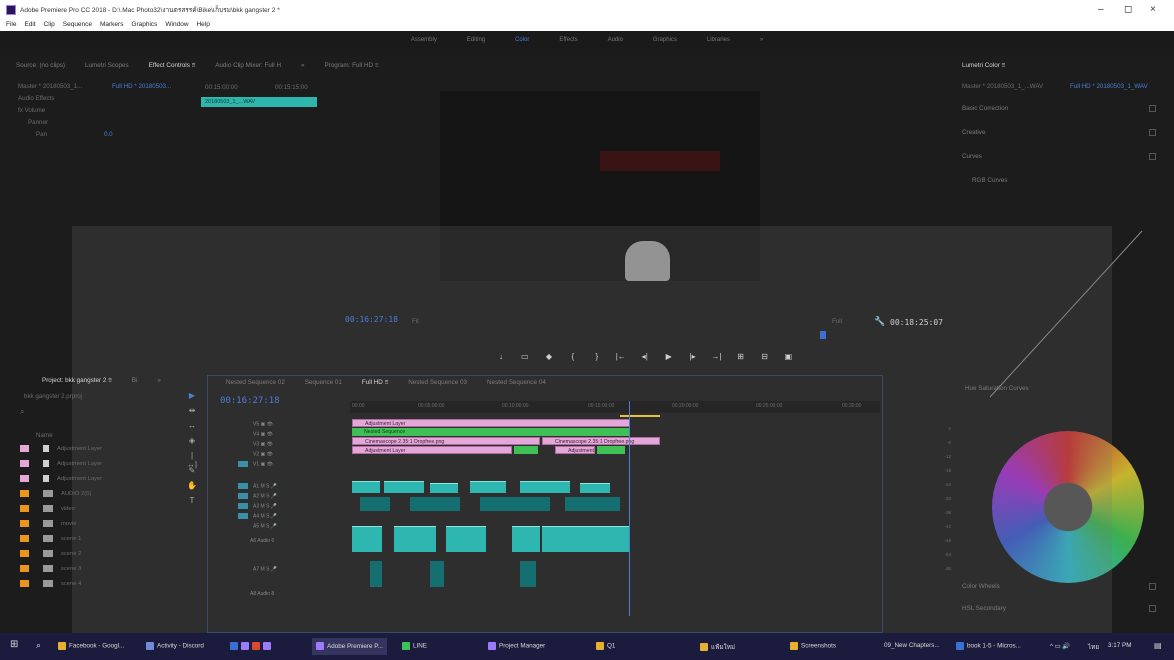  What do you see at coordinates (1128, 9) in the screenshot?
I see `maximize-button: ◻` at bounding box center [1128, 9].